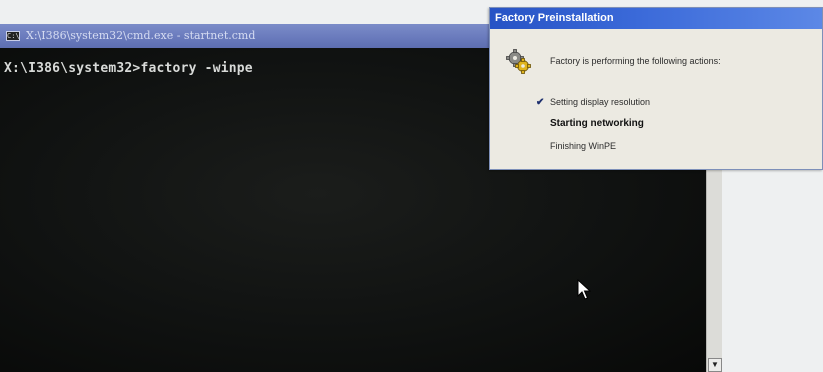  I want to click on cmd-window-title: X:\I386\system32\cmd.exe - startnet.cmd, so click(141, 35).